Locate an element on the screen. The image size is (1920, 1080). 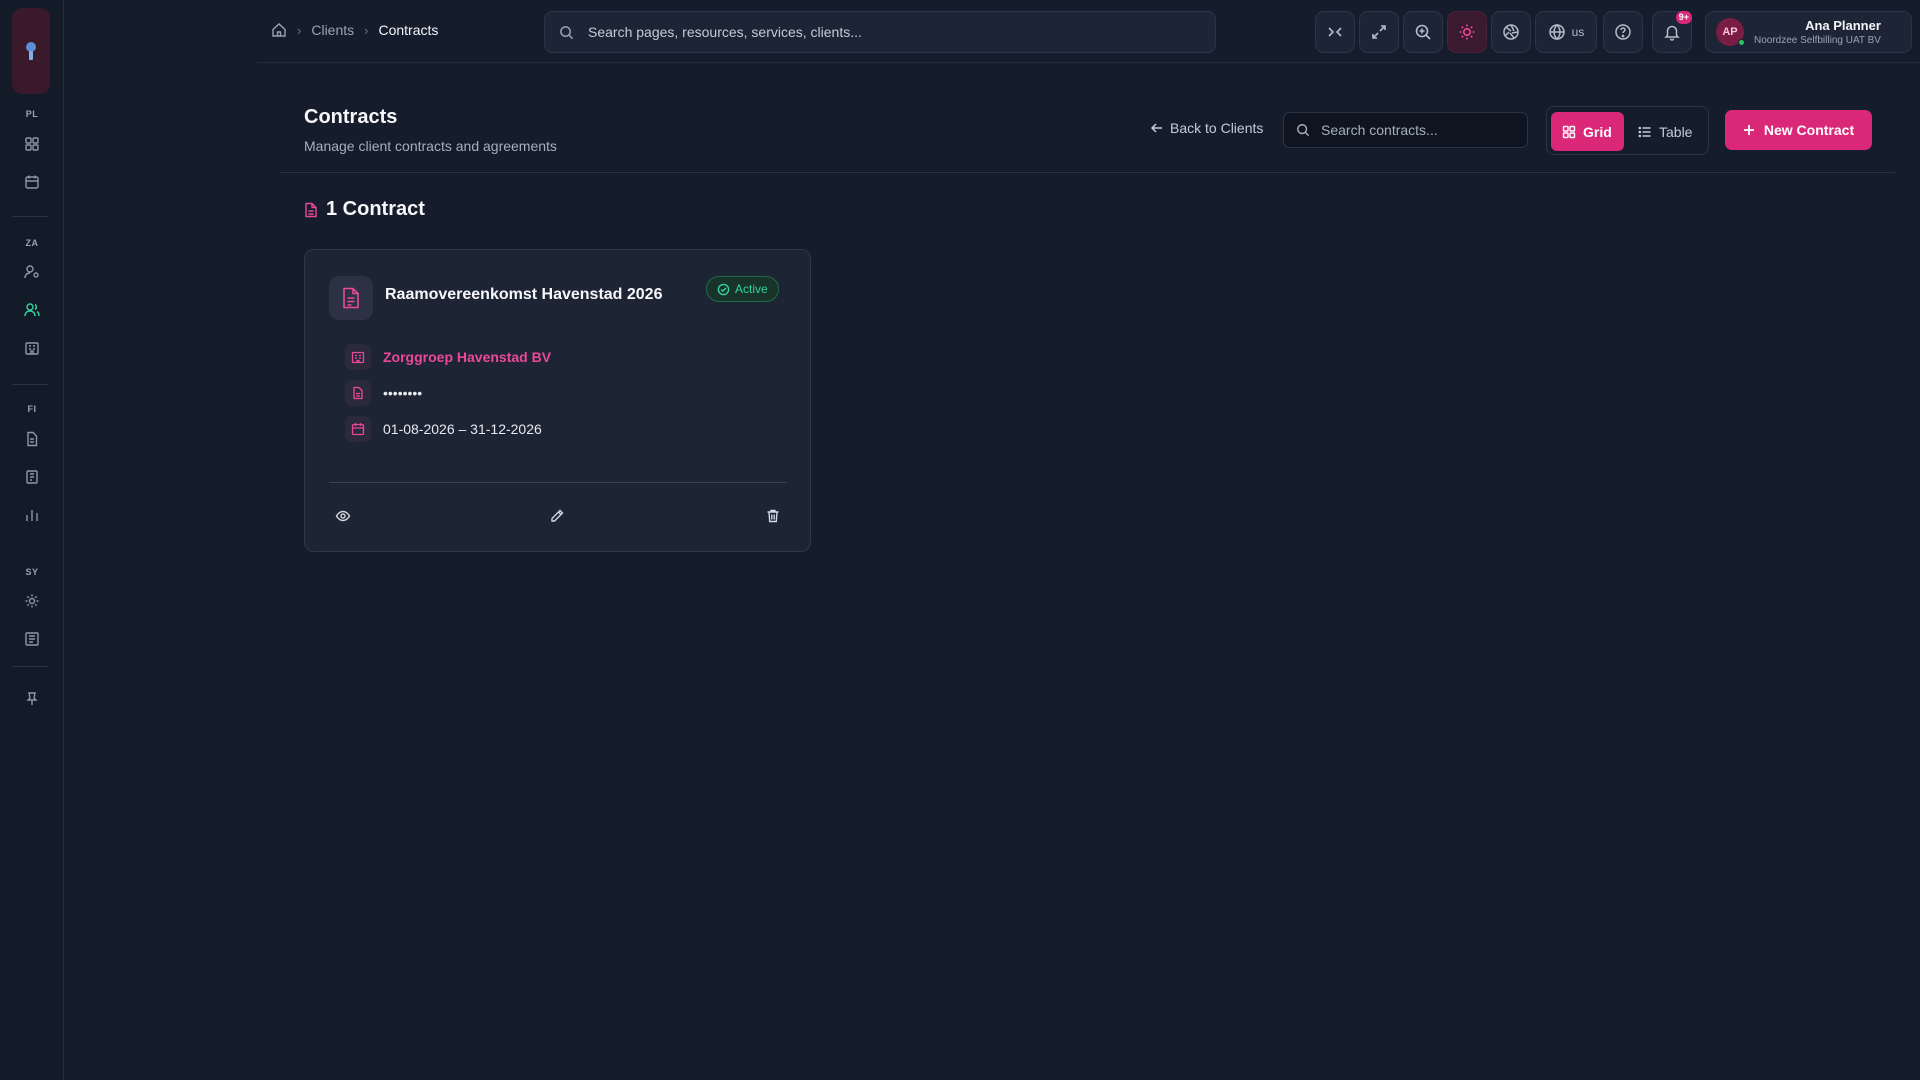
collapse-sidebar-button is located at coordinates (1335, 32).